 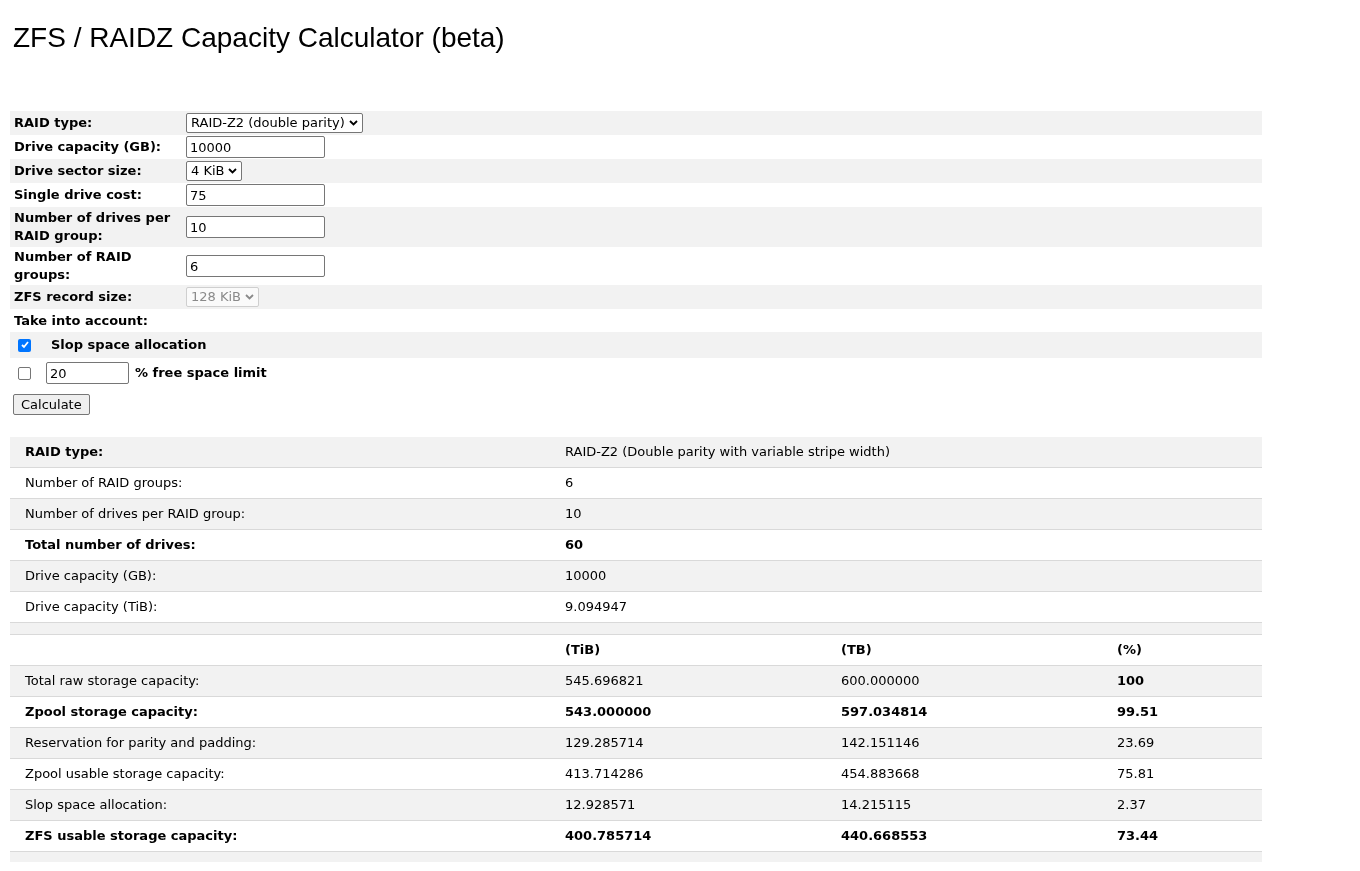 I want to click on table-cell-text: 129.285714, so click(x=605, y=743).